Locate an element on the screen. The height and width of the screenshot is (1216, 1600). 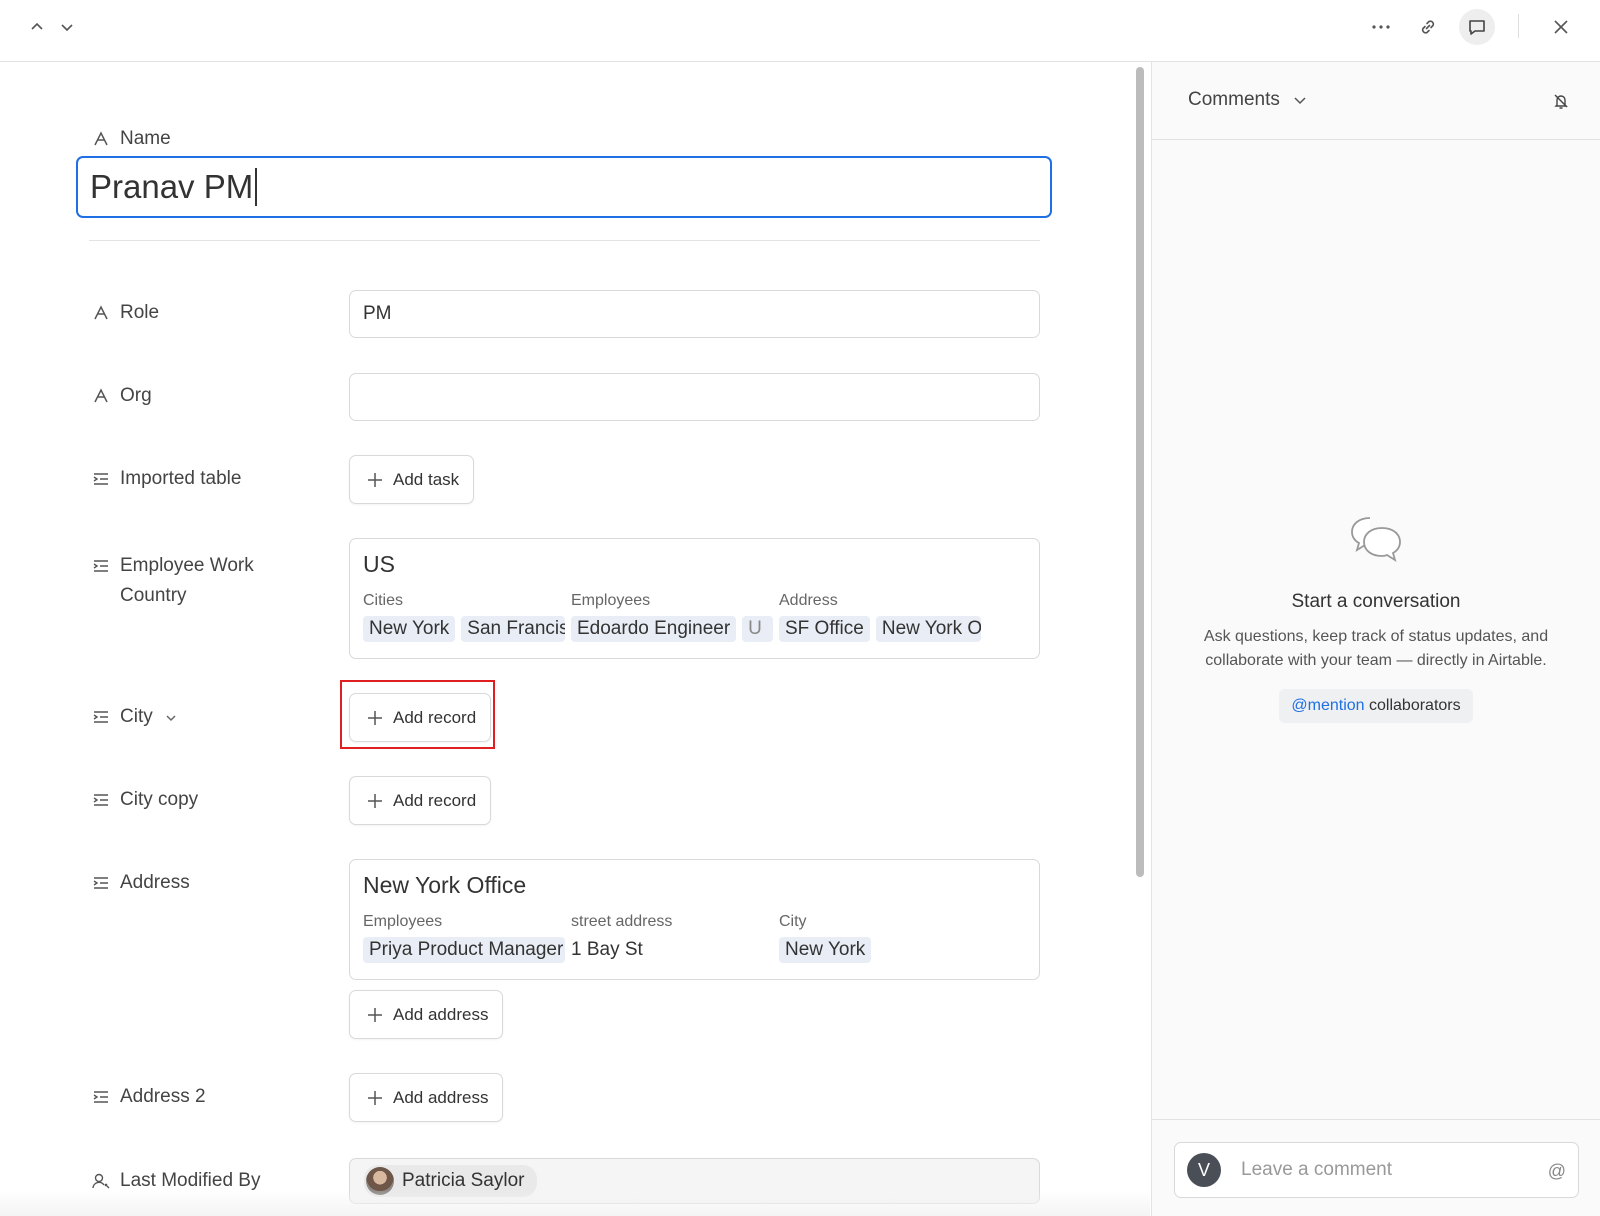
chat-bubbles-icon is located at coordinates (1376, 540).